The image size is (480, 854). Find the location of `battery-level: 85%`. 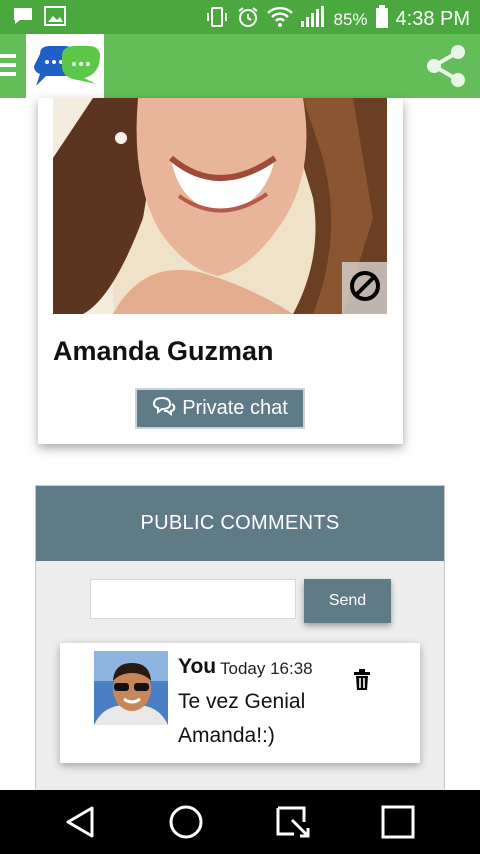

battery-level: 85% is located at coordinates (350, 19).